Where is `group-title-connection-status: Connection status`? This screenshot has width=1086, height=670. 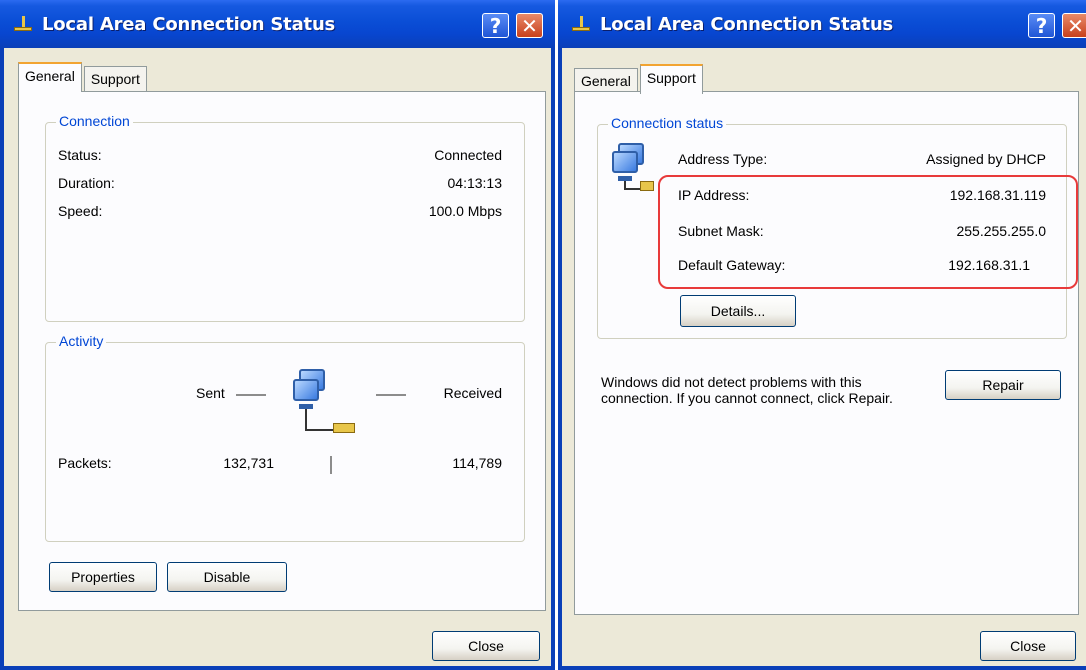 group-title-connection-status: Connection status is located at coordinates (667, 123).